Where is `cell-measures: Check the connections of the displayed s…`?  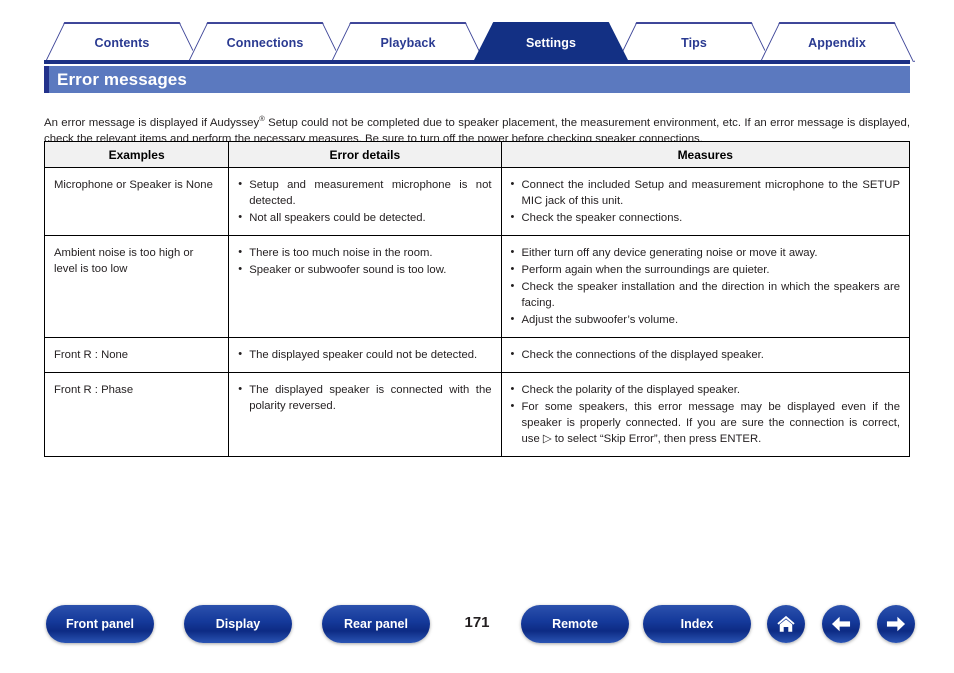
cell-measures: Check the connections of the displayed s… is located at coordinates (705, 355).